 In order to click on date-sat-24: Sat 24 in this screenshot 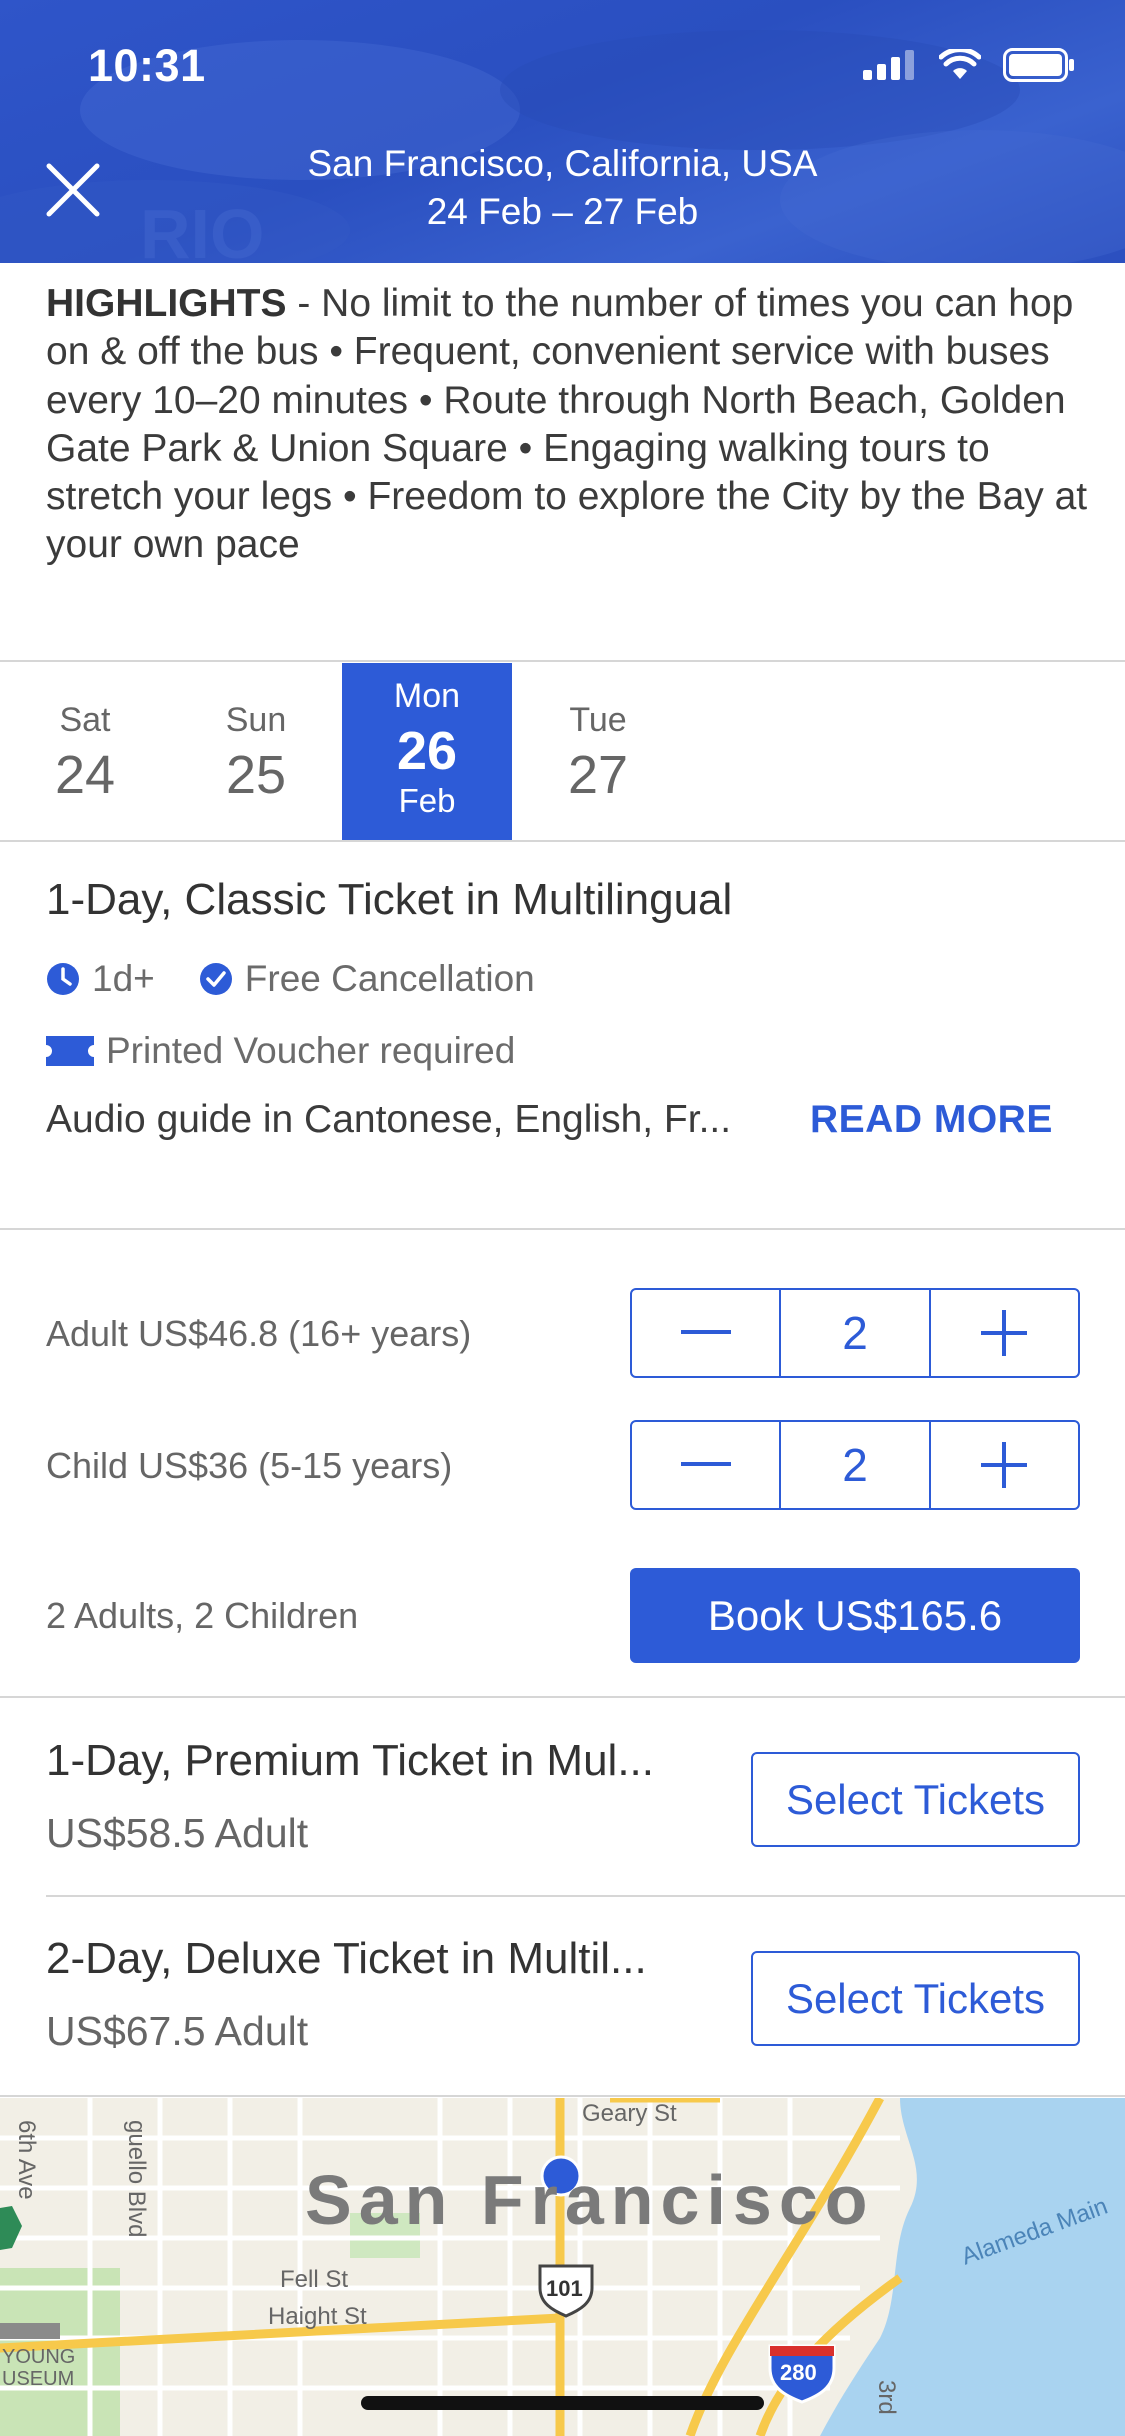, I will do `click(85, 751)`.